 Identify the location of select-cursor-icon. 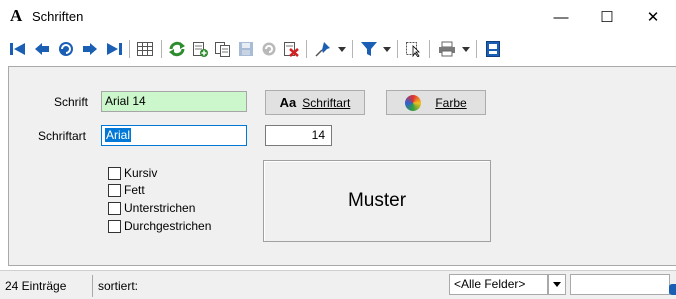
(414, 49).